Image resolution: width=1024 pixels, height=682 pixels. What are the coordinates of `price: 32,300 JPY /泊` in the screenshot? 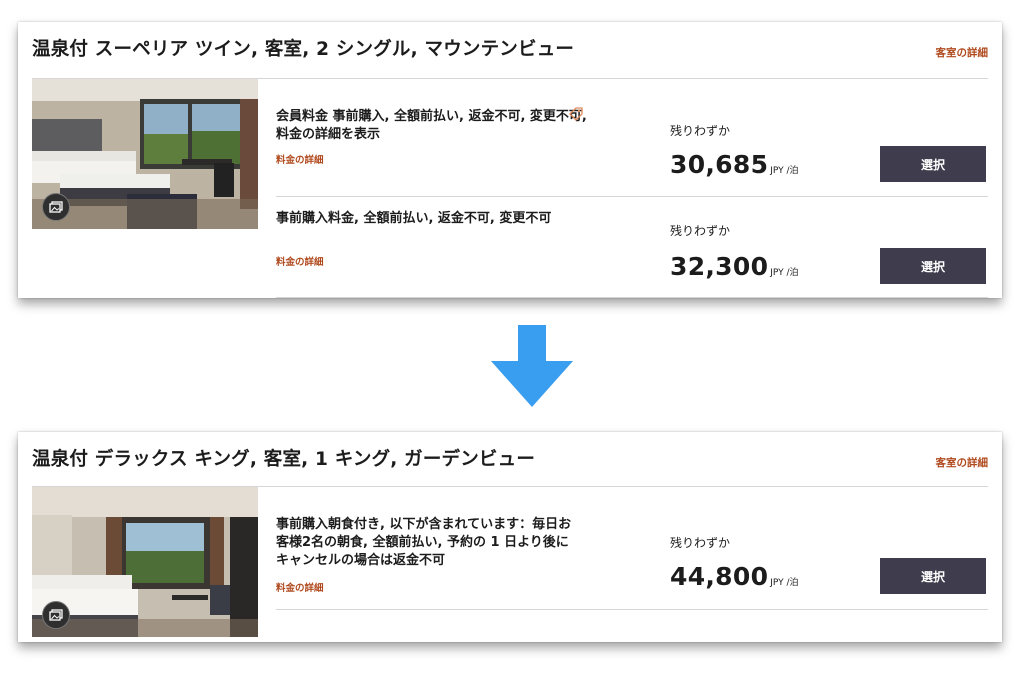 It's located at (734, 266).